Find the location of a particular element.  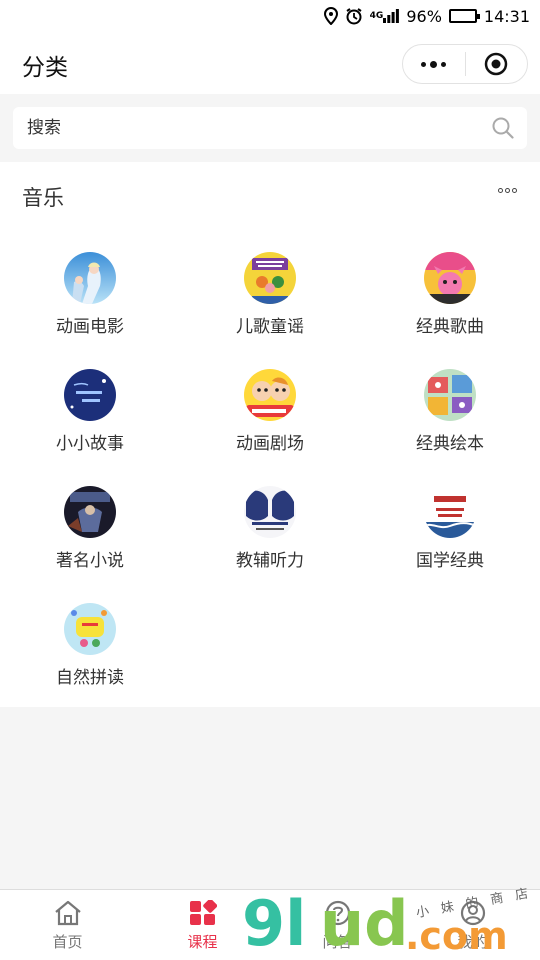

category-label: 著名小说 is located at coordinates (90, 561).